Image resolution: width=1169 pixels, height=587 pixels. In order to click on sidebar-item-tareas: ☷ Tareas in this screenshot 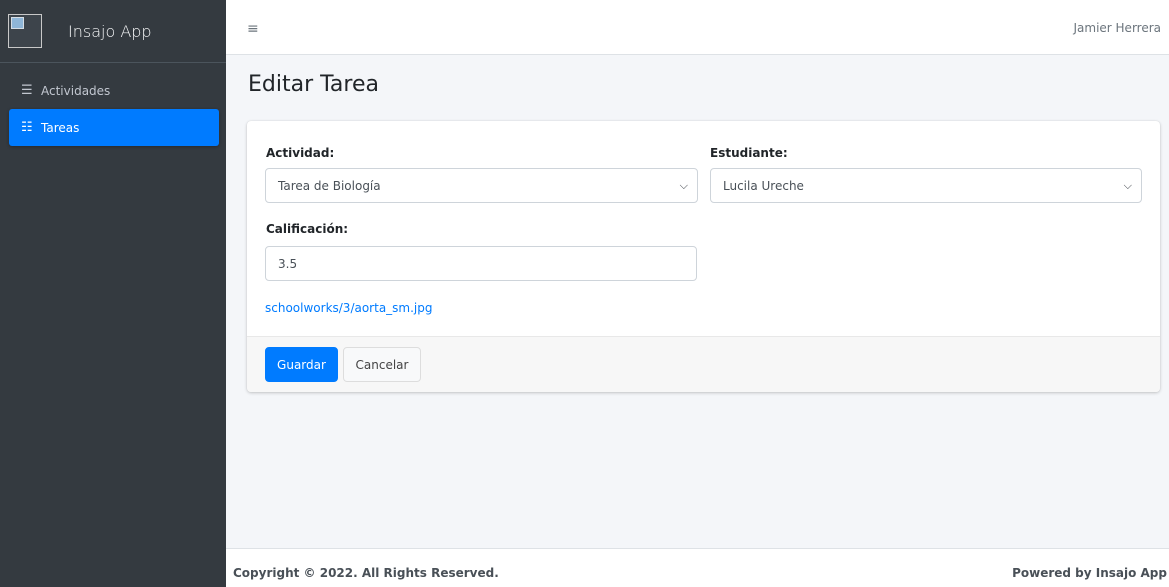, I will do `click(114, 127)`.